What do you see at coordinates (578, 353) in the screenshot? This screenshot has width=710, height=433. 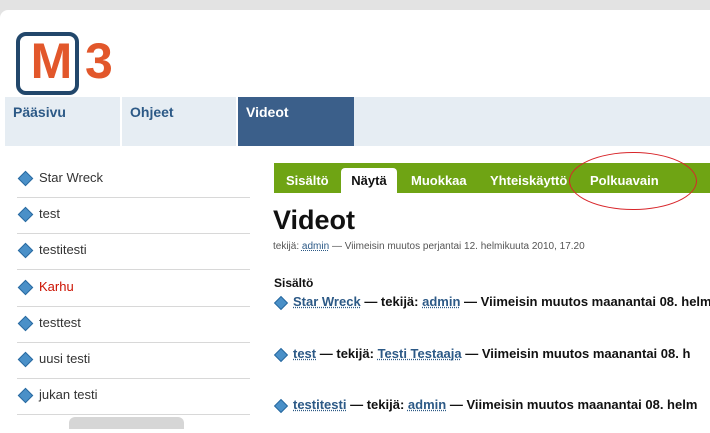 I see `entry-modified: — Viimeisin muutos maanantai 08. h` at bounding box center [578, 353].